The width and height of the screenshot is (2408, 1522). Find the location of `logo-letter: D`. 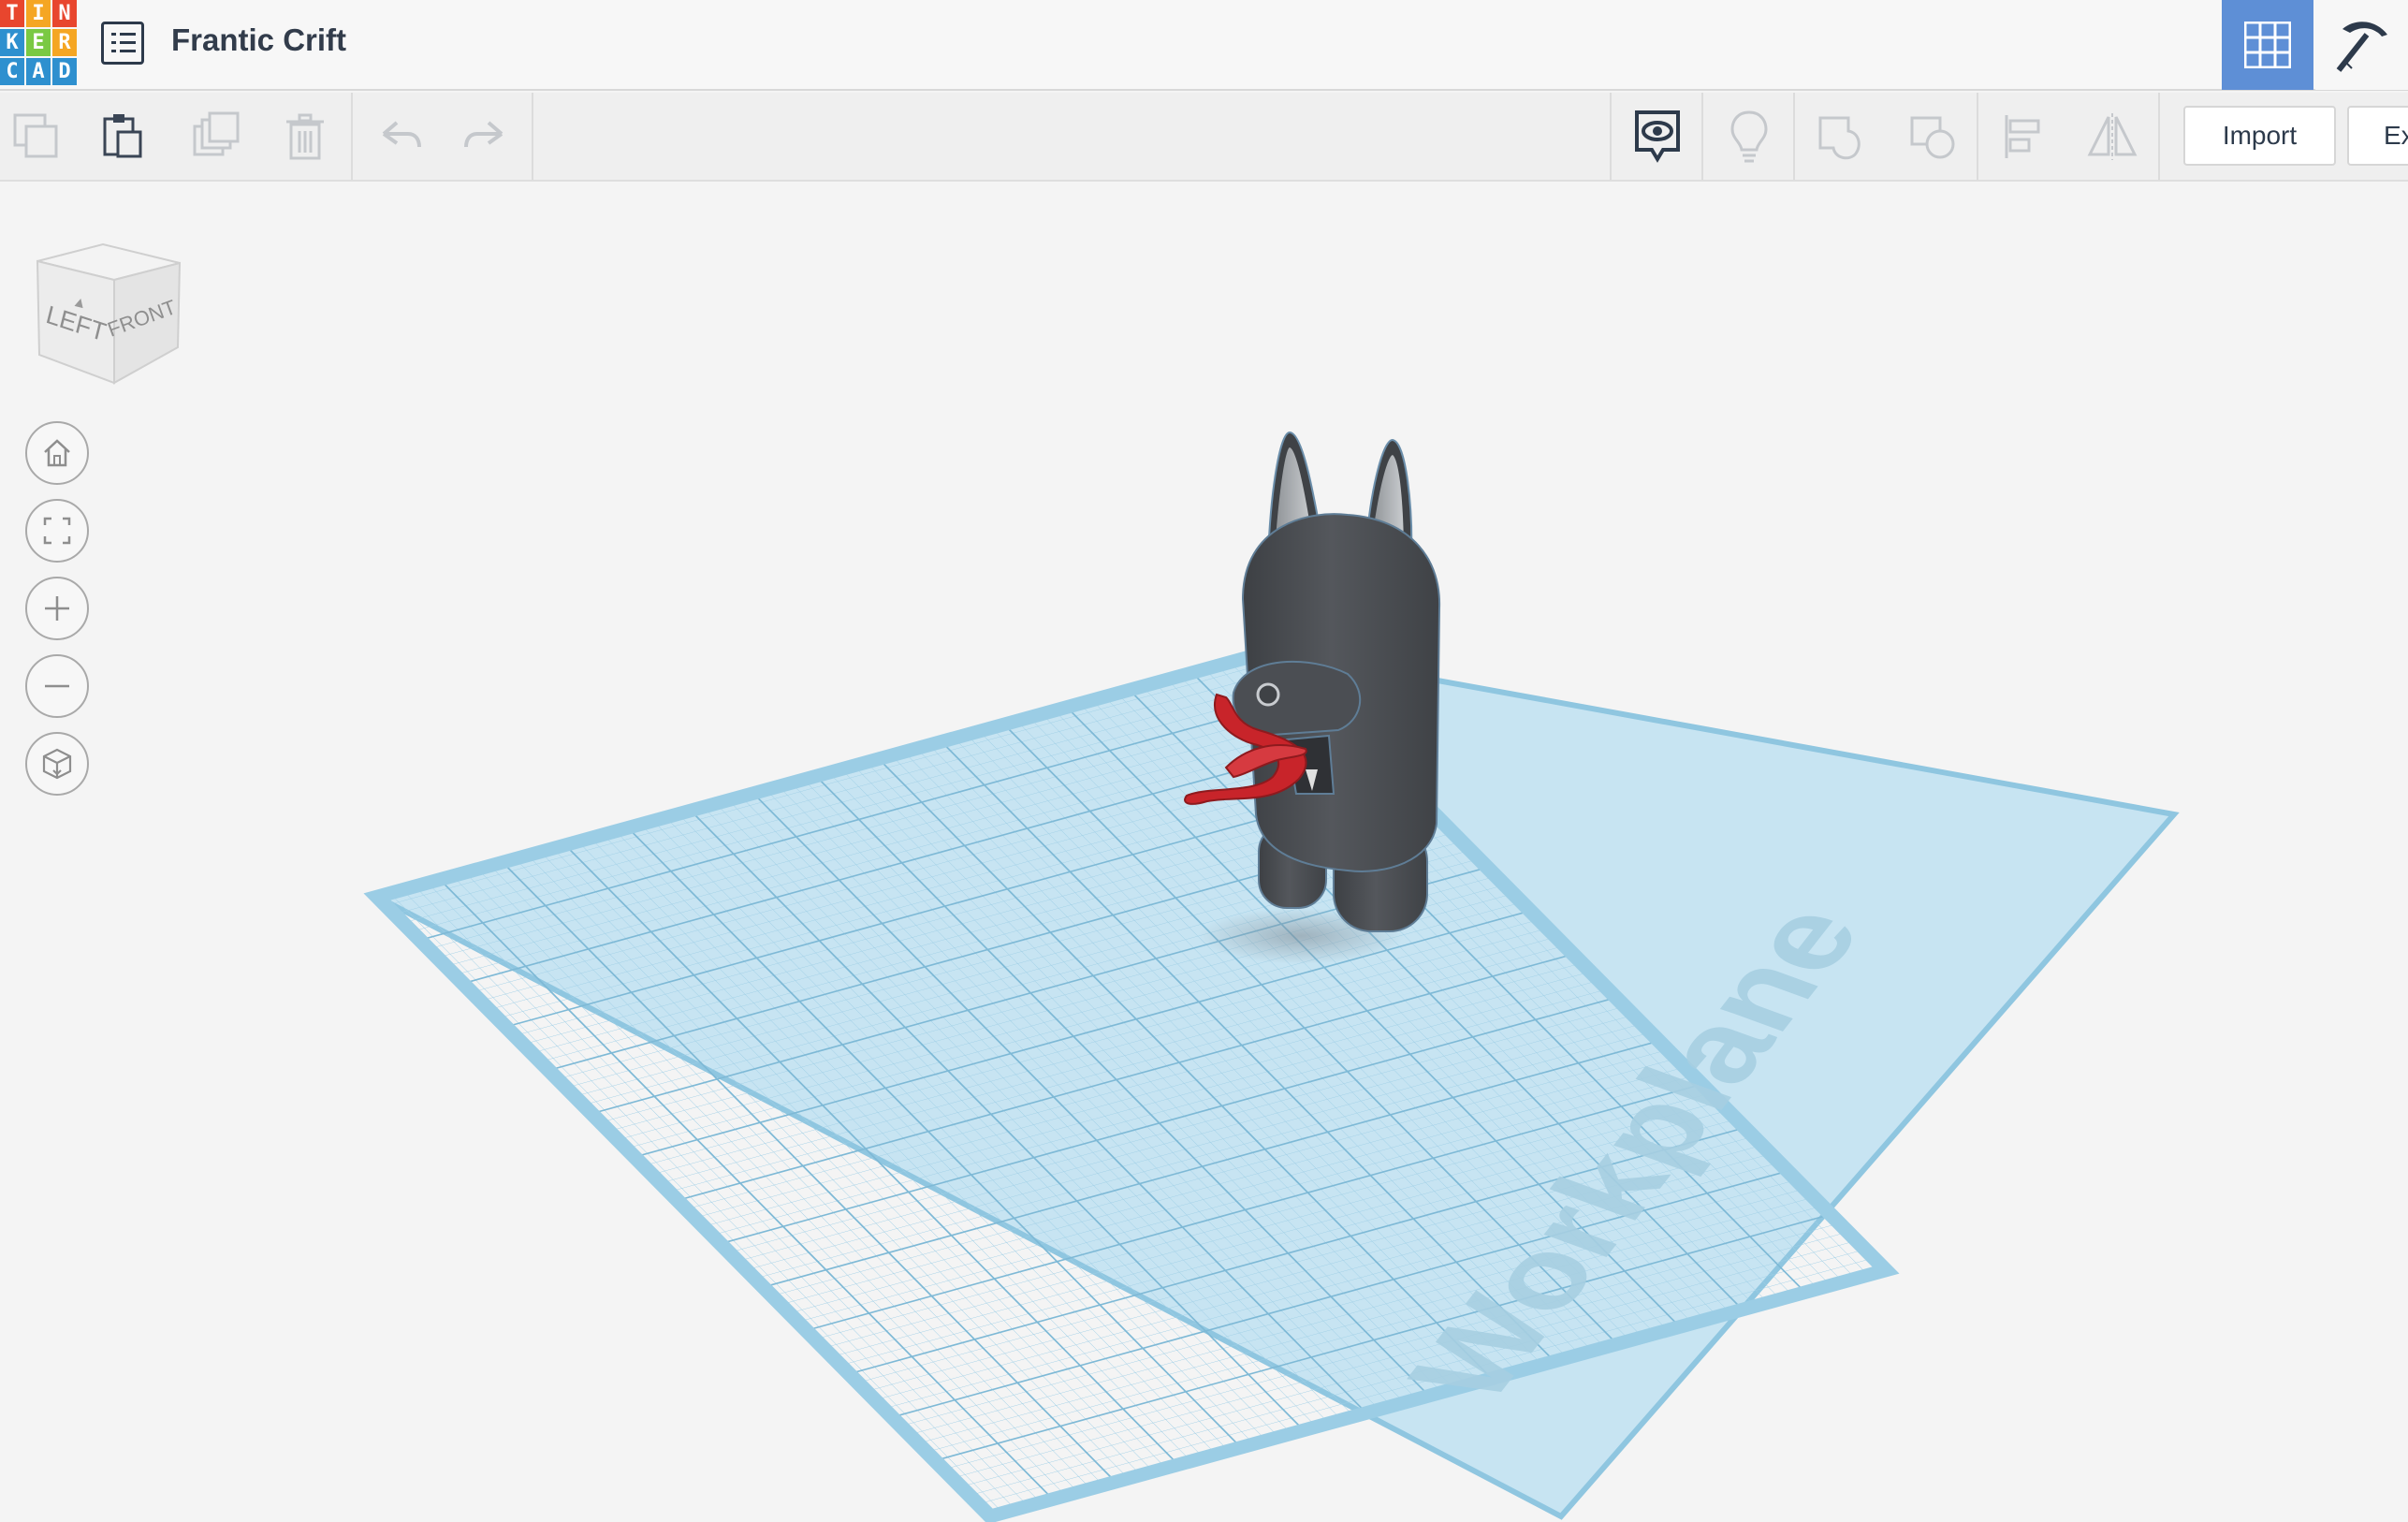

logo-letter: D is located at coordinates (64, 71).